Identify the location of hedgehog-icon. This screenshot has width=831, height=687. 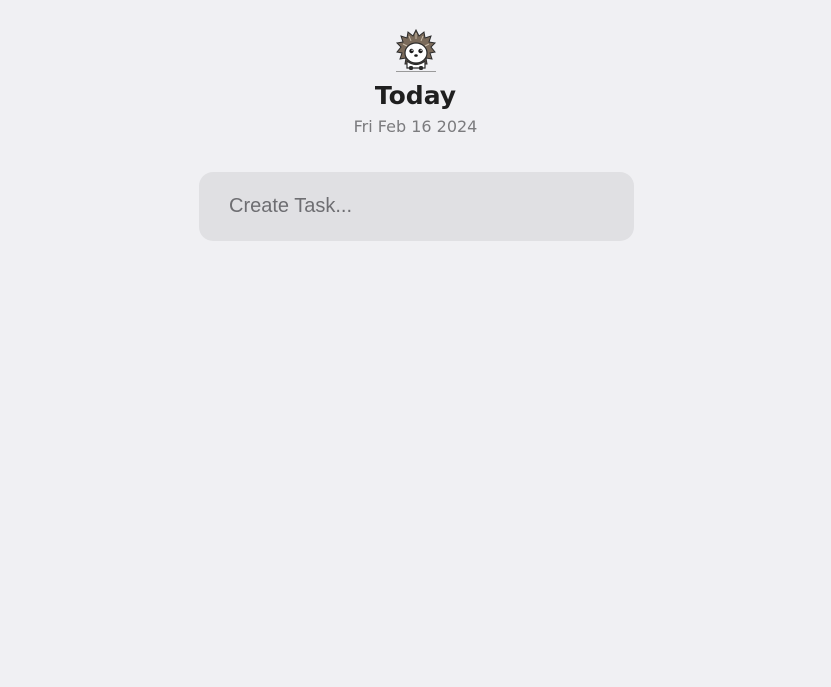
(415, 50).